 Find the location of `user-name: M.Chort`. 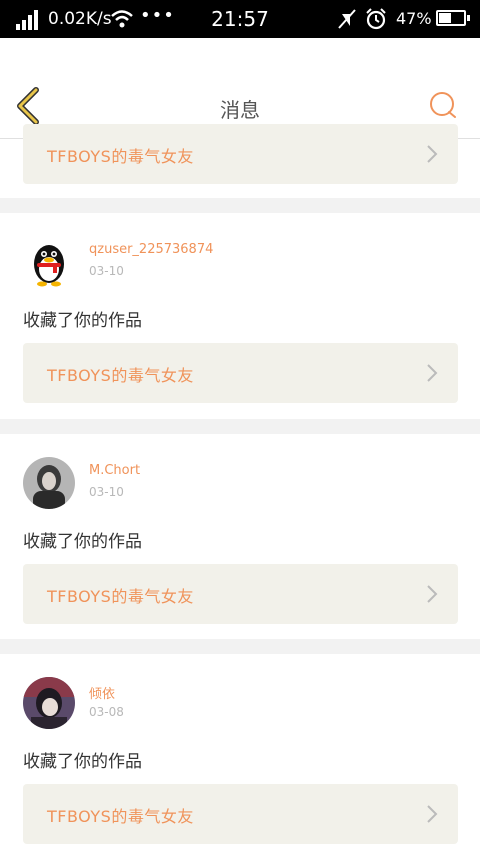

user-name: M.Chort is located at coordinates (114, 470).